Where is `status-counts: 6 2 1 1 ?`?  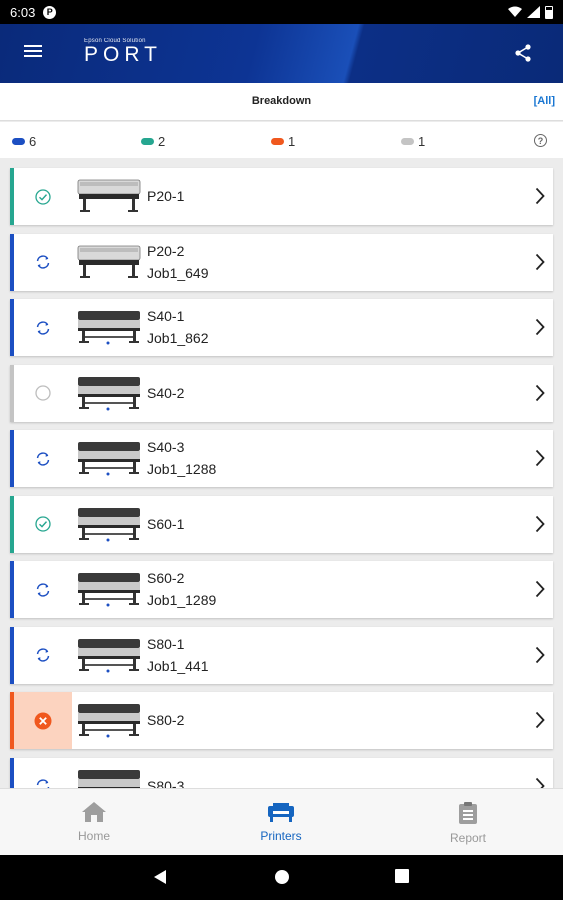
status-counts: 6 2 1 1 ? is located at coordinates (281, 140).